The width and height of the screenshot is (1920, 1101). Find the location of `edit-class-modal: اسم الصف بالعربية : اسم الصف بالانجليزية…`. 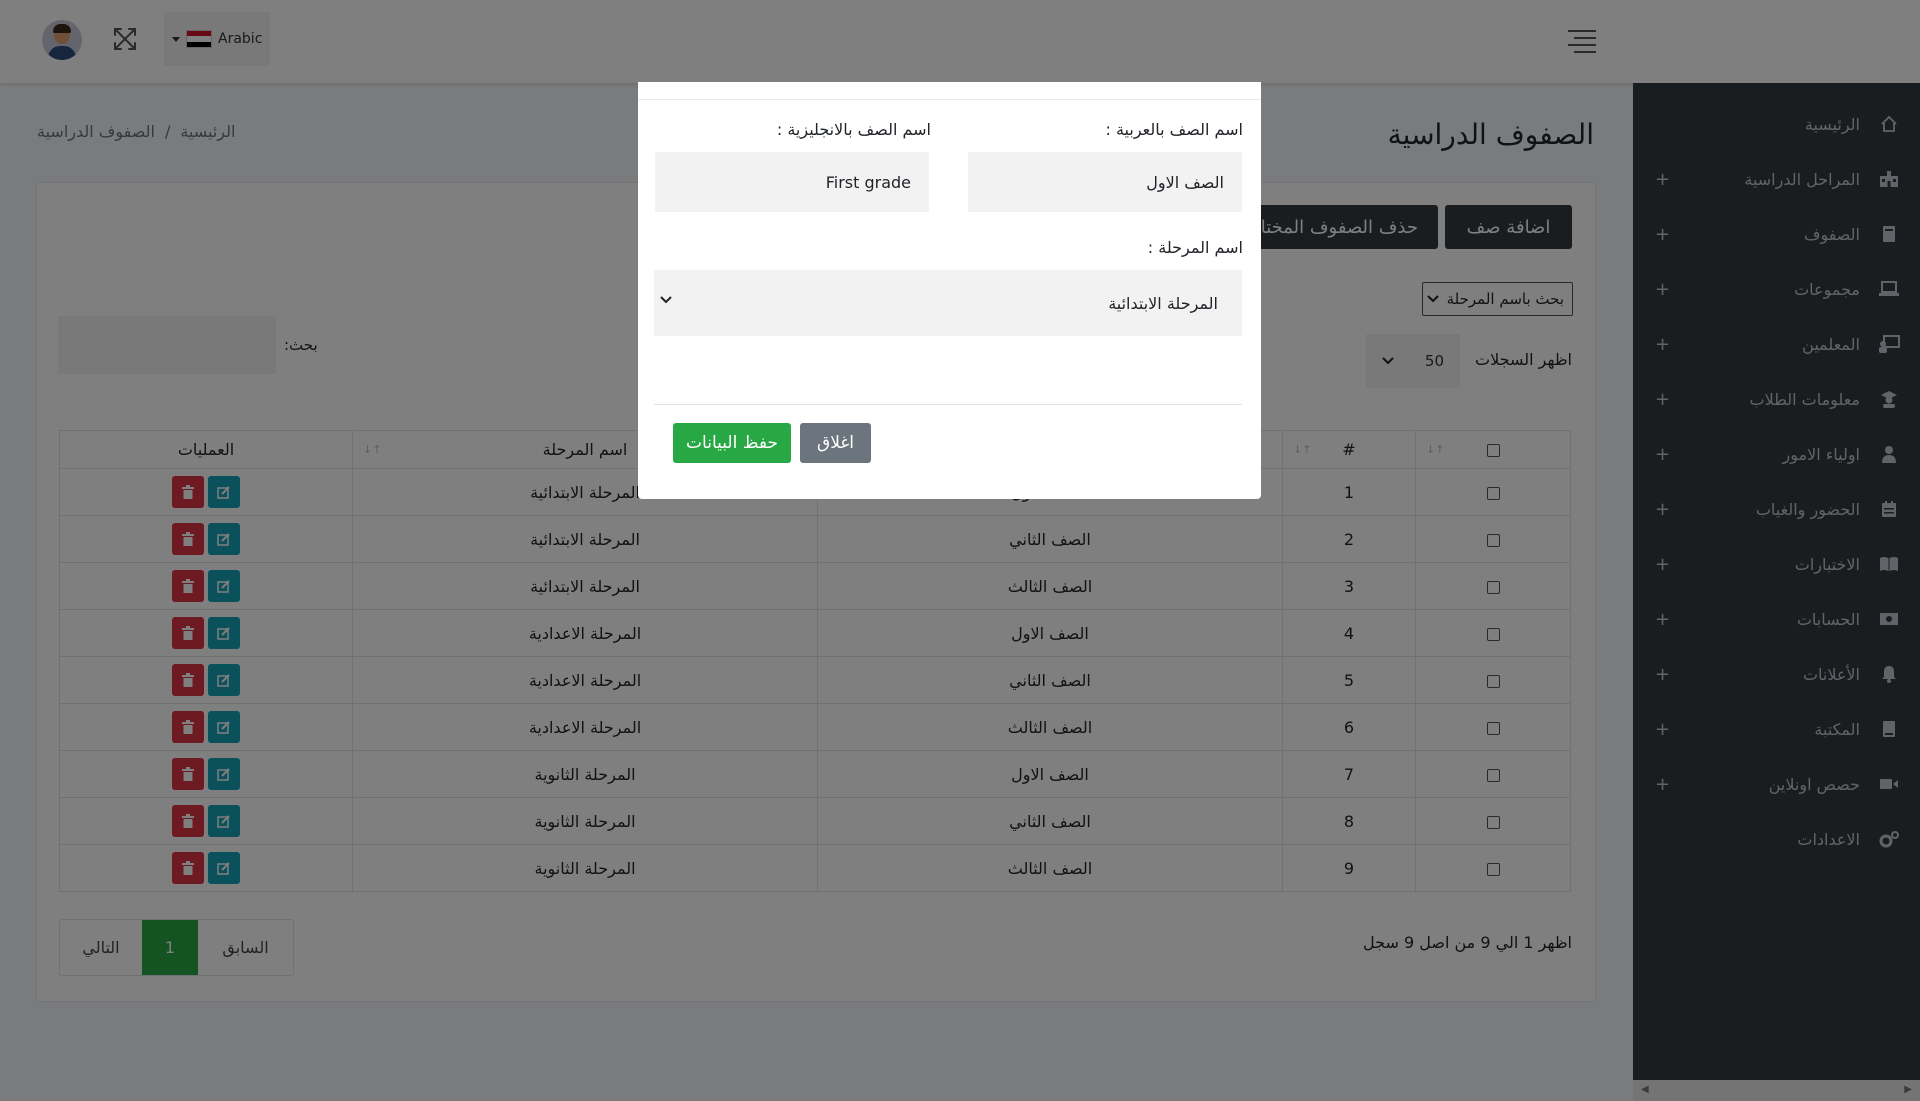

edit-class-modal: اسم الصف بالعربية : اسم الصف بالانجليزية… is located at coordinates (949, 290).